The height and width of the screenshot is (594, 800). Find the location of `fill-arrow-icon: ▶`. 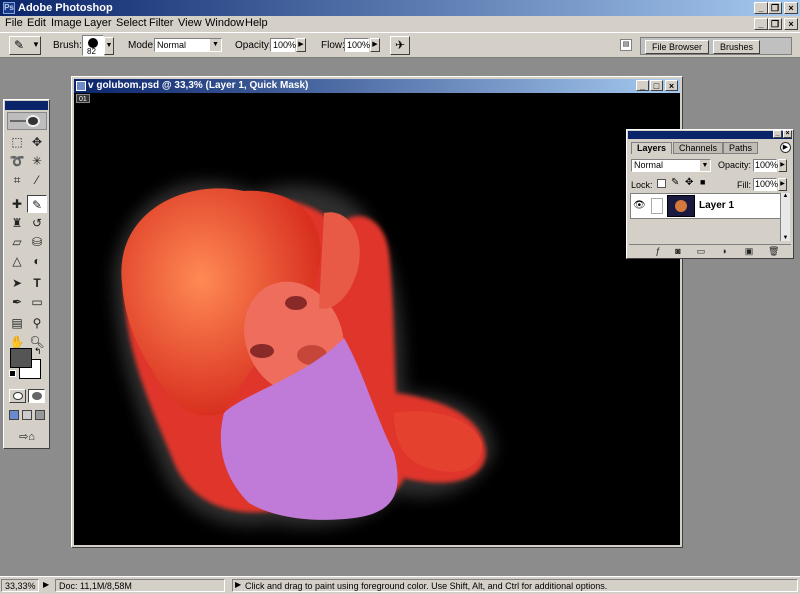

fill-arrow-icon: ▶ is located at coordinates (782, 184).